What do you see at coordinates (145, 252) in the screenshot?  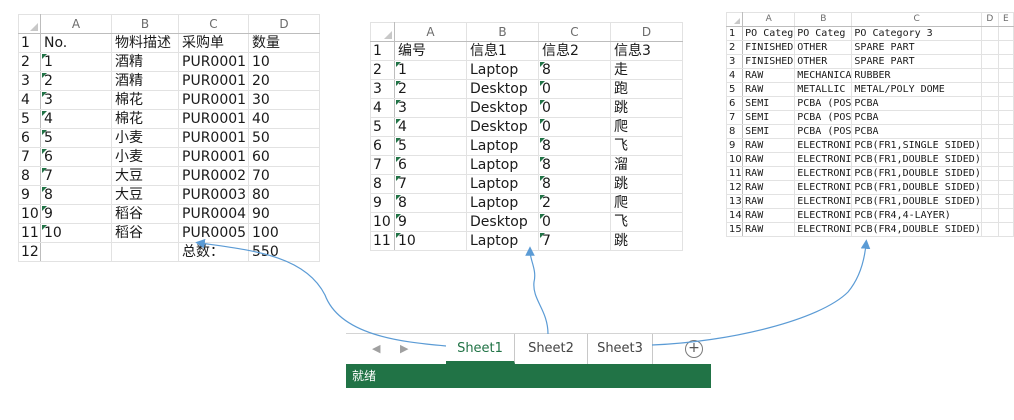 I see `cell-b` at bounding box center [145, 252].